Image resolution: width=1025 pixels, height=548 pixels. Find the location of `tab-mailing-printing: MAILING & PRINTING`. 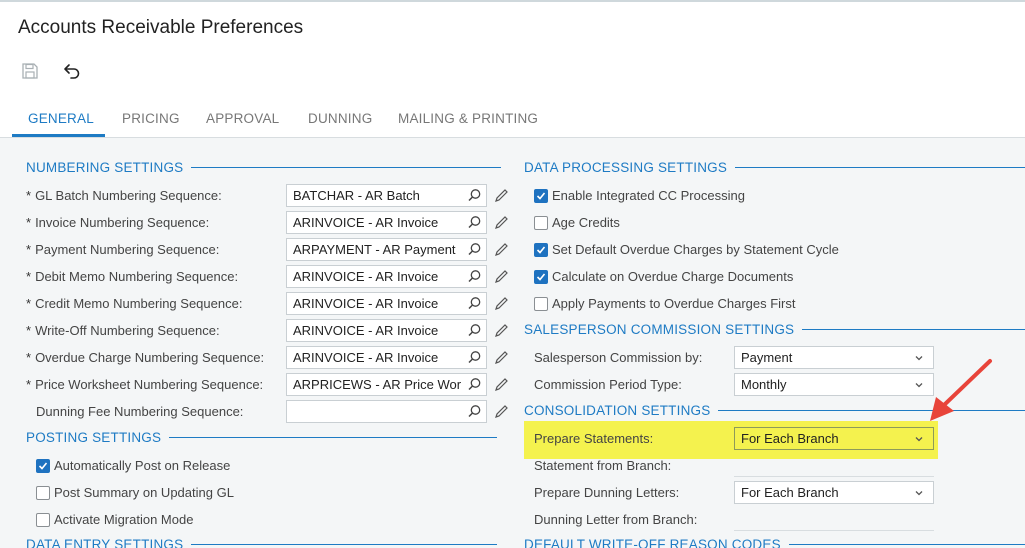

tab-mailing-printing: MAILING & PRINTING is located at coordinates (468, 118).